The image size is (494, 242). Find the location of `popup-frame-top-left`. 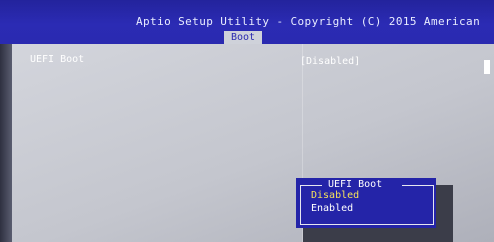

popup-frame-top-left is located at coordinates (311, 185).